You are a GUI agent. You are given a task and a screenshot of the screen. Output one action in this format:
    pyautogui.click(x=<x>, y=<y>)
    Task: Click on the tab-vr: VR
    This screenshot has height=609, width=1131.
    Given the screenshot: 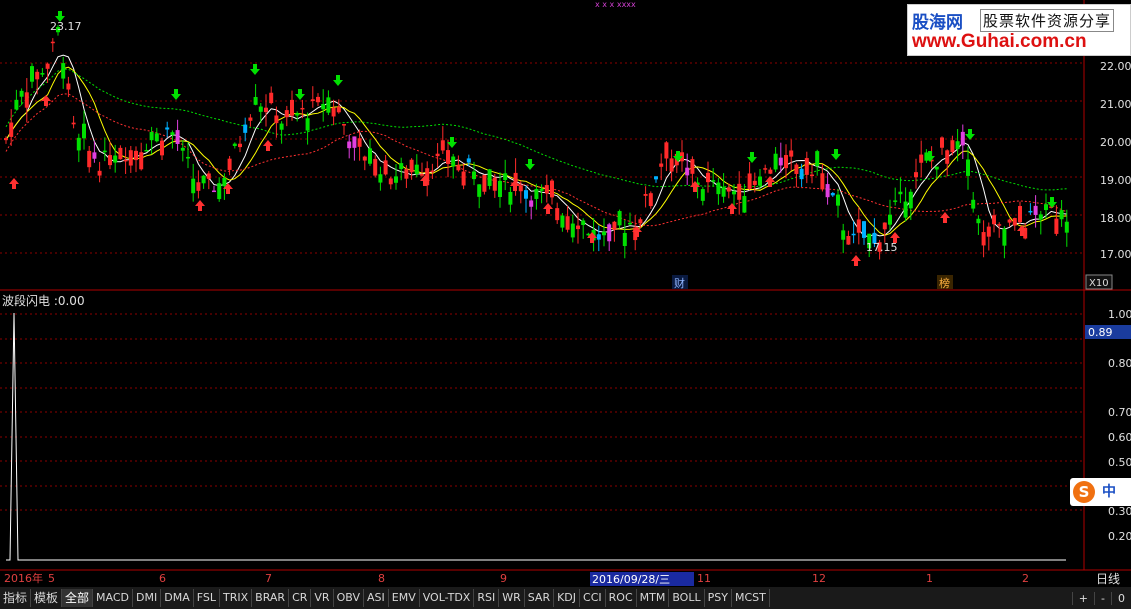 What is the action you would take?
    pyautogui.click(x=322, y=598)
    